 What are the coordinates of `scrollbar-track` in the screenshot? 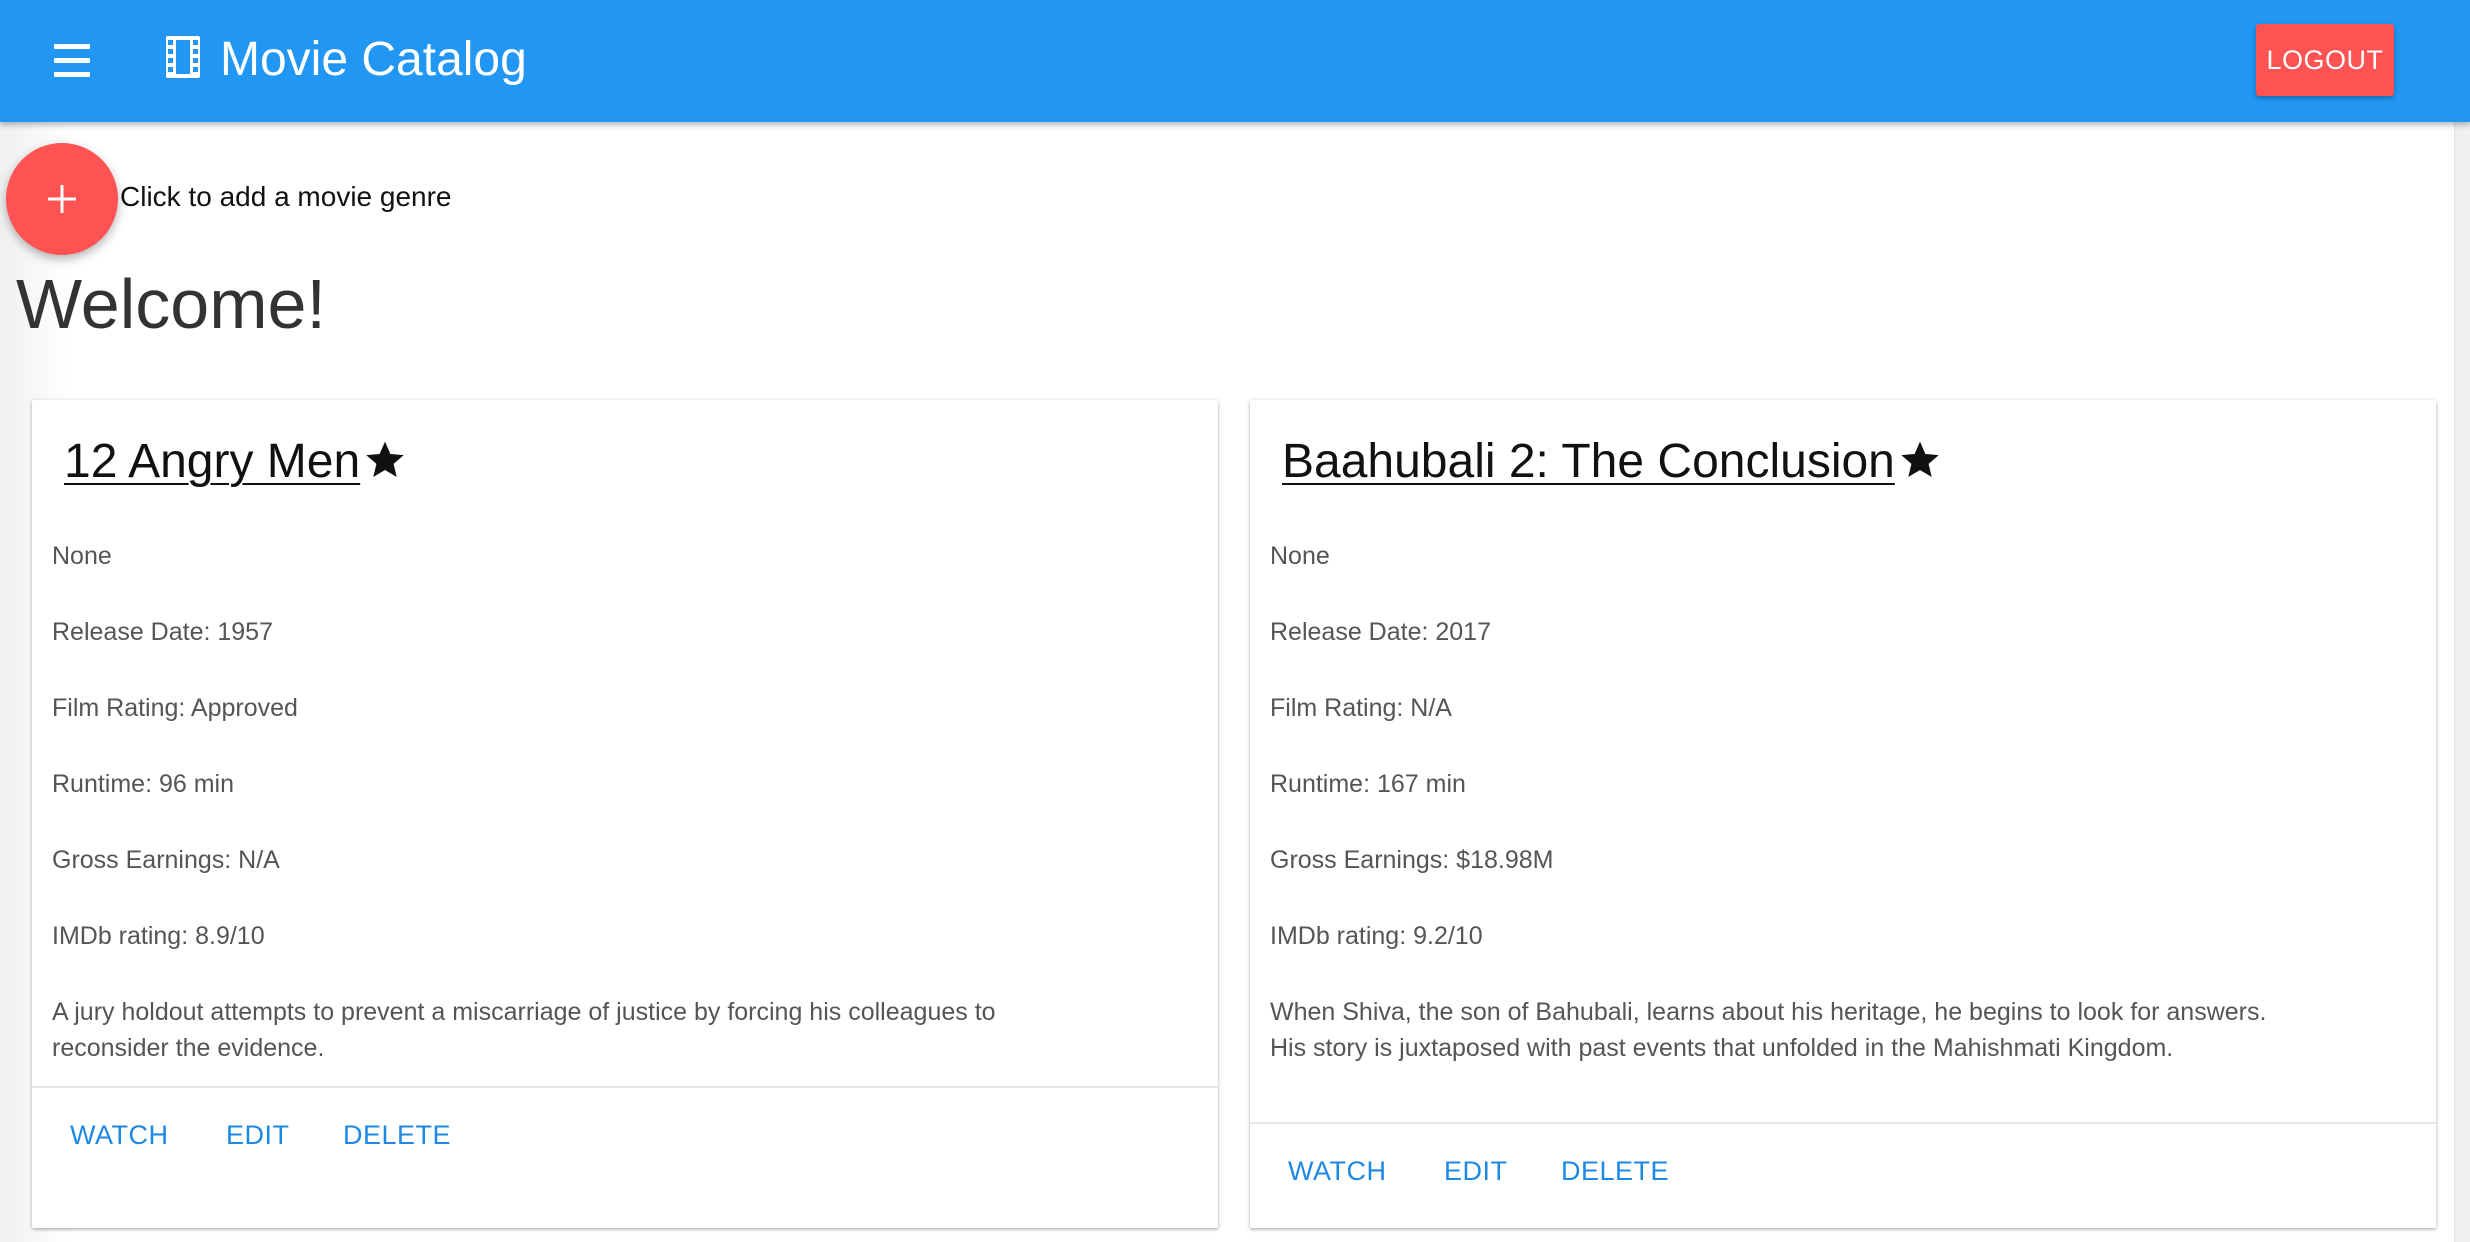 It's located at (2462, 682).